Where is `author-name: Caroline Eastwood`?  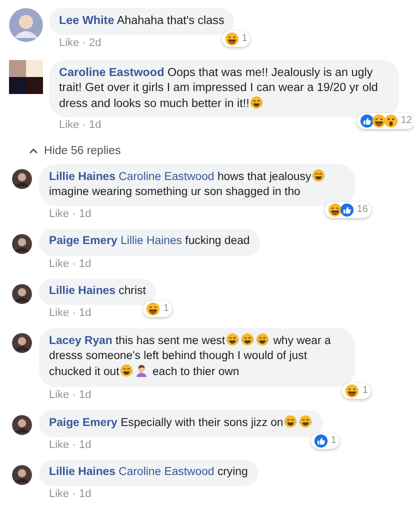 author-name: Caroline Eastwood is located at coordinates (111, 72).